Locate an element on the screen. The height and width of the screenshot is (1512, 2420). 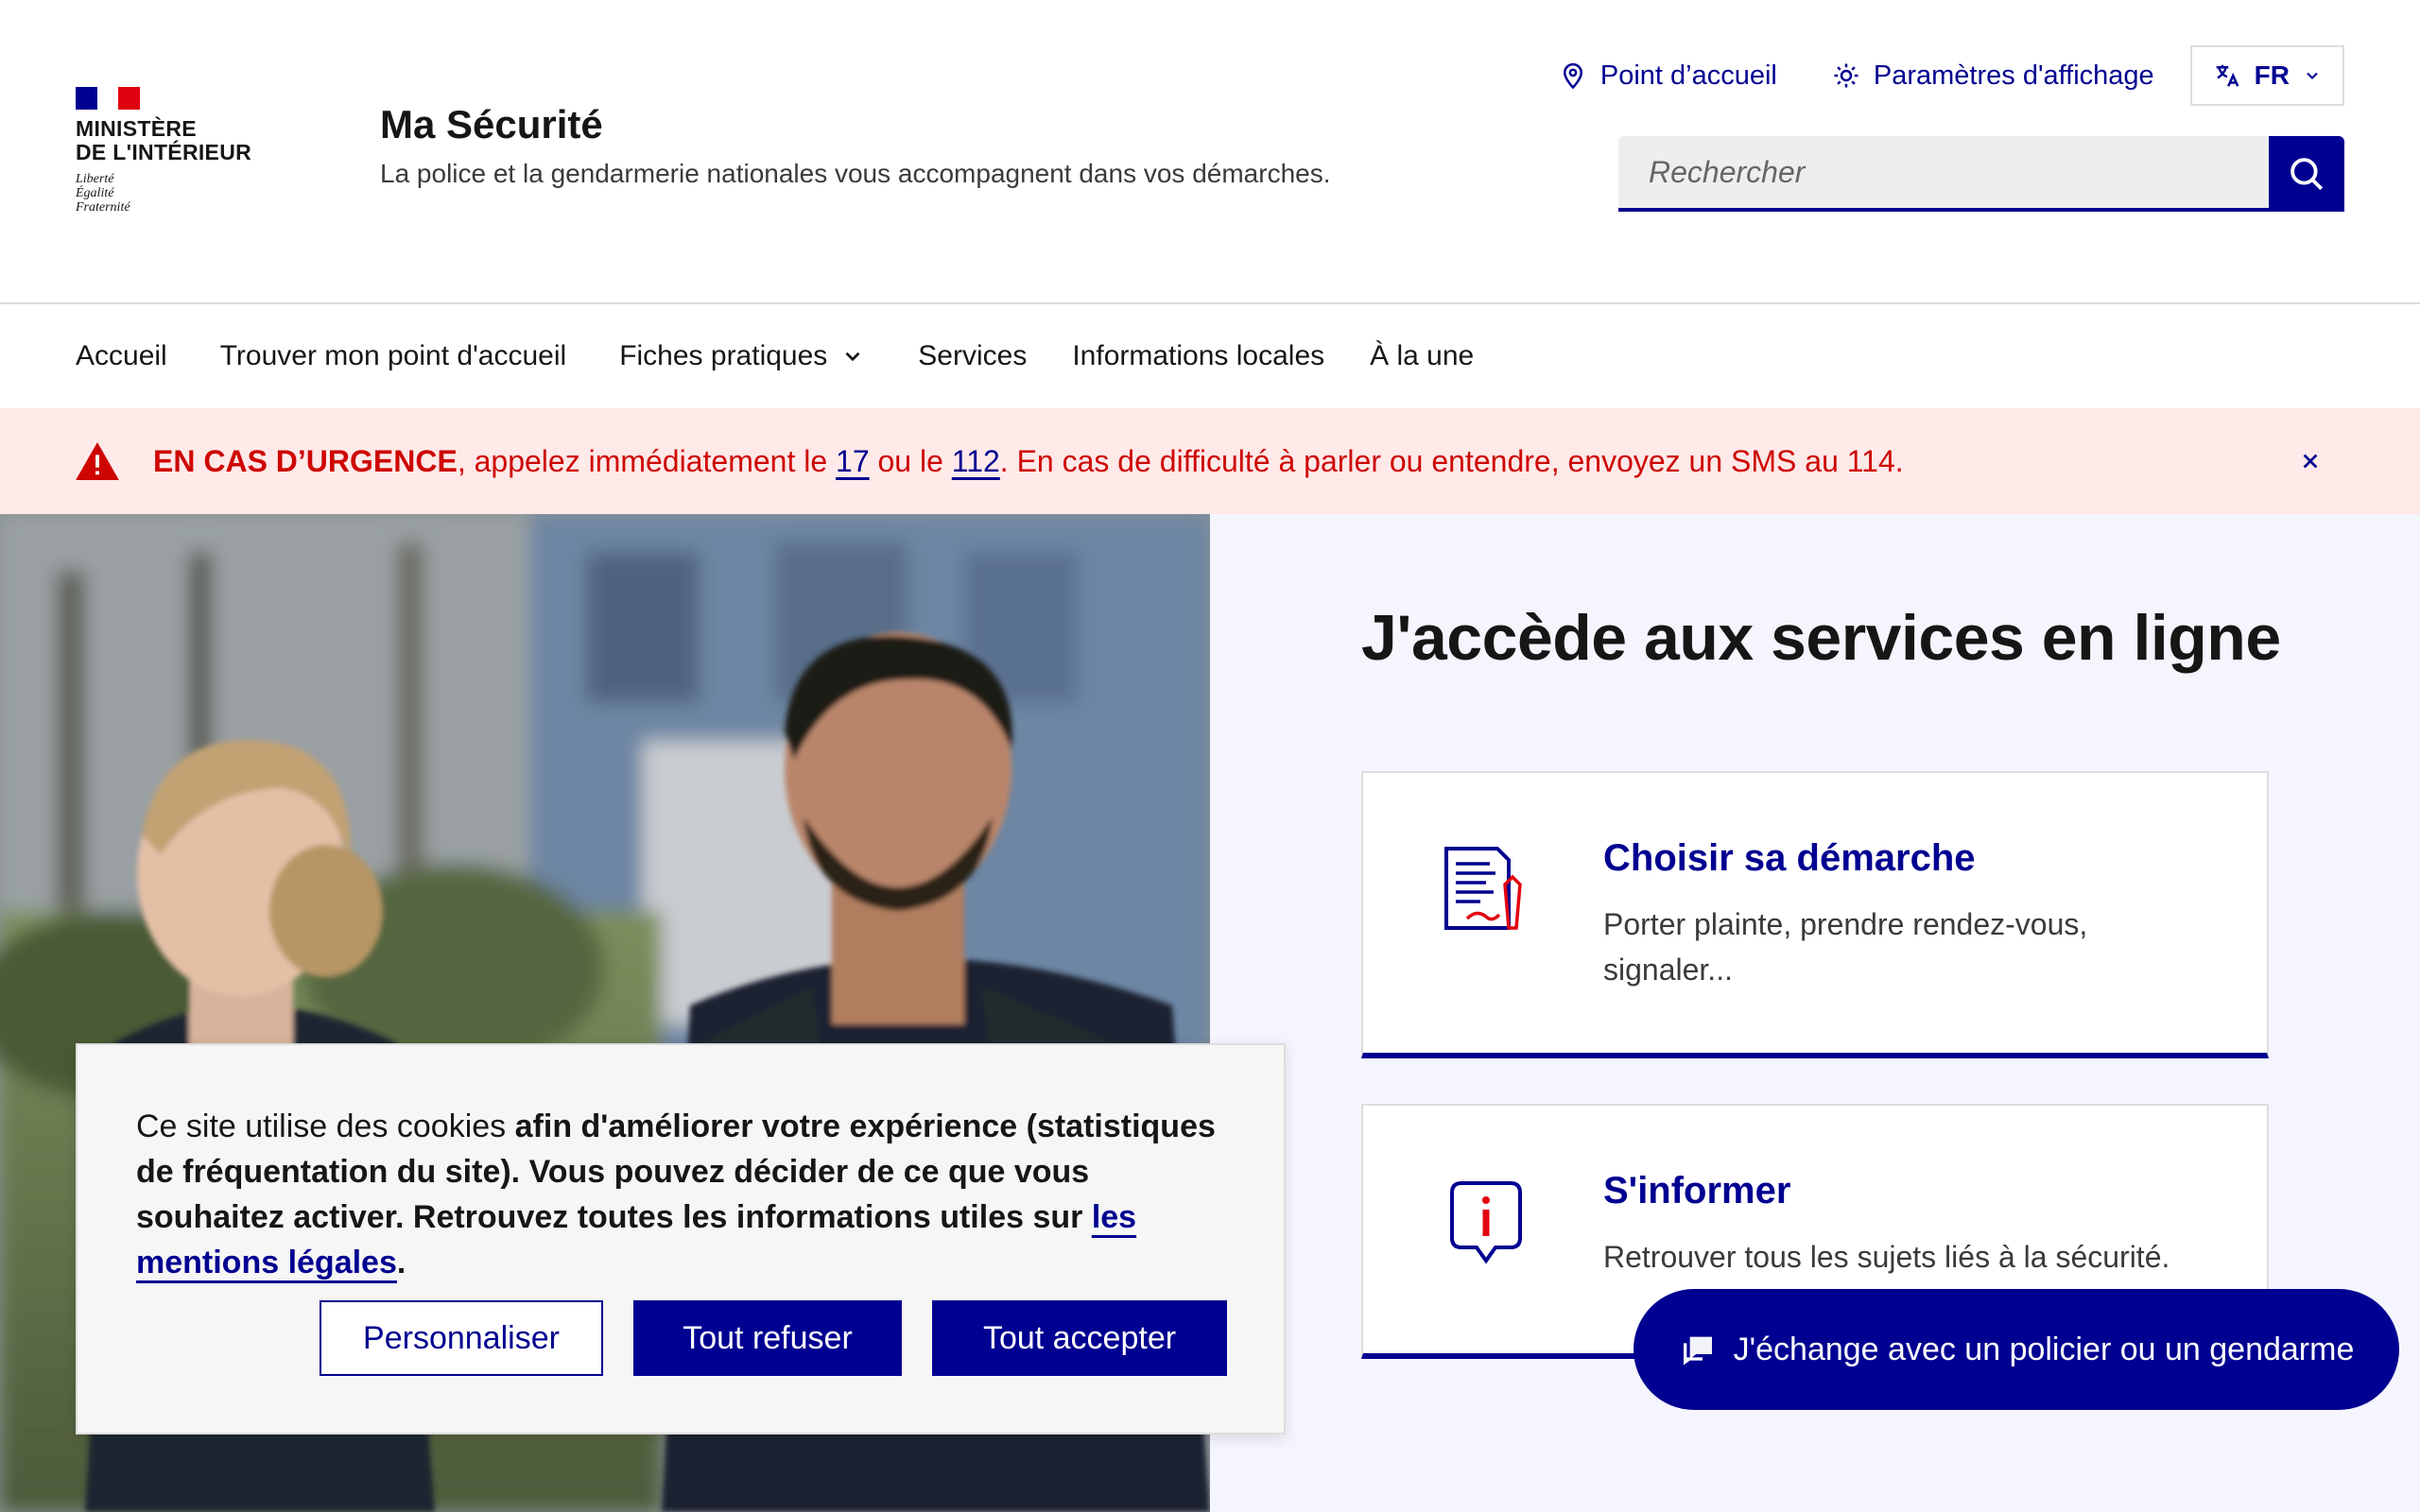
point-accueil-label: Point d’accueil is located at coordinates (1688, 75).